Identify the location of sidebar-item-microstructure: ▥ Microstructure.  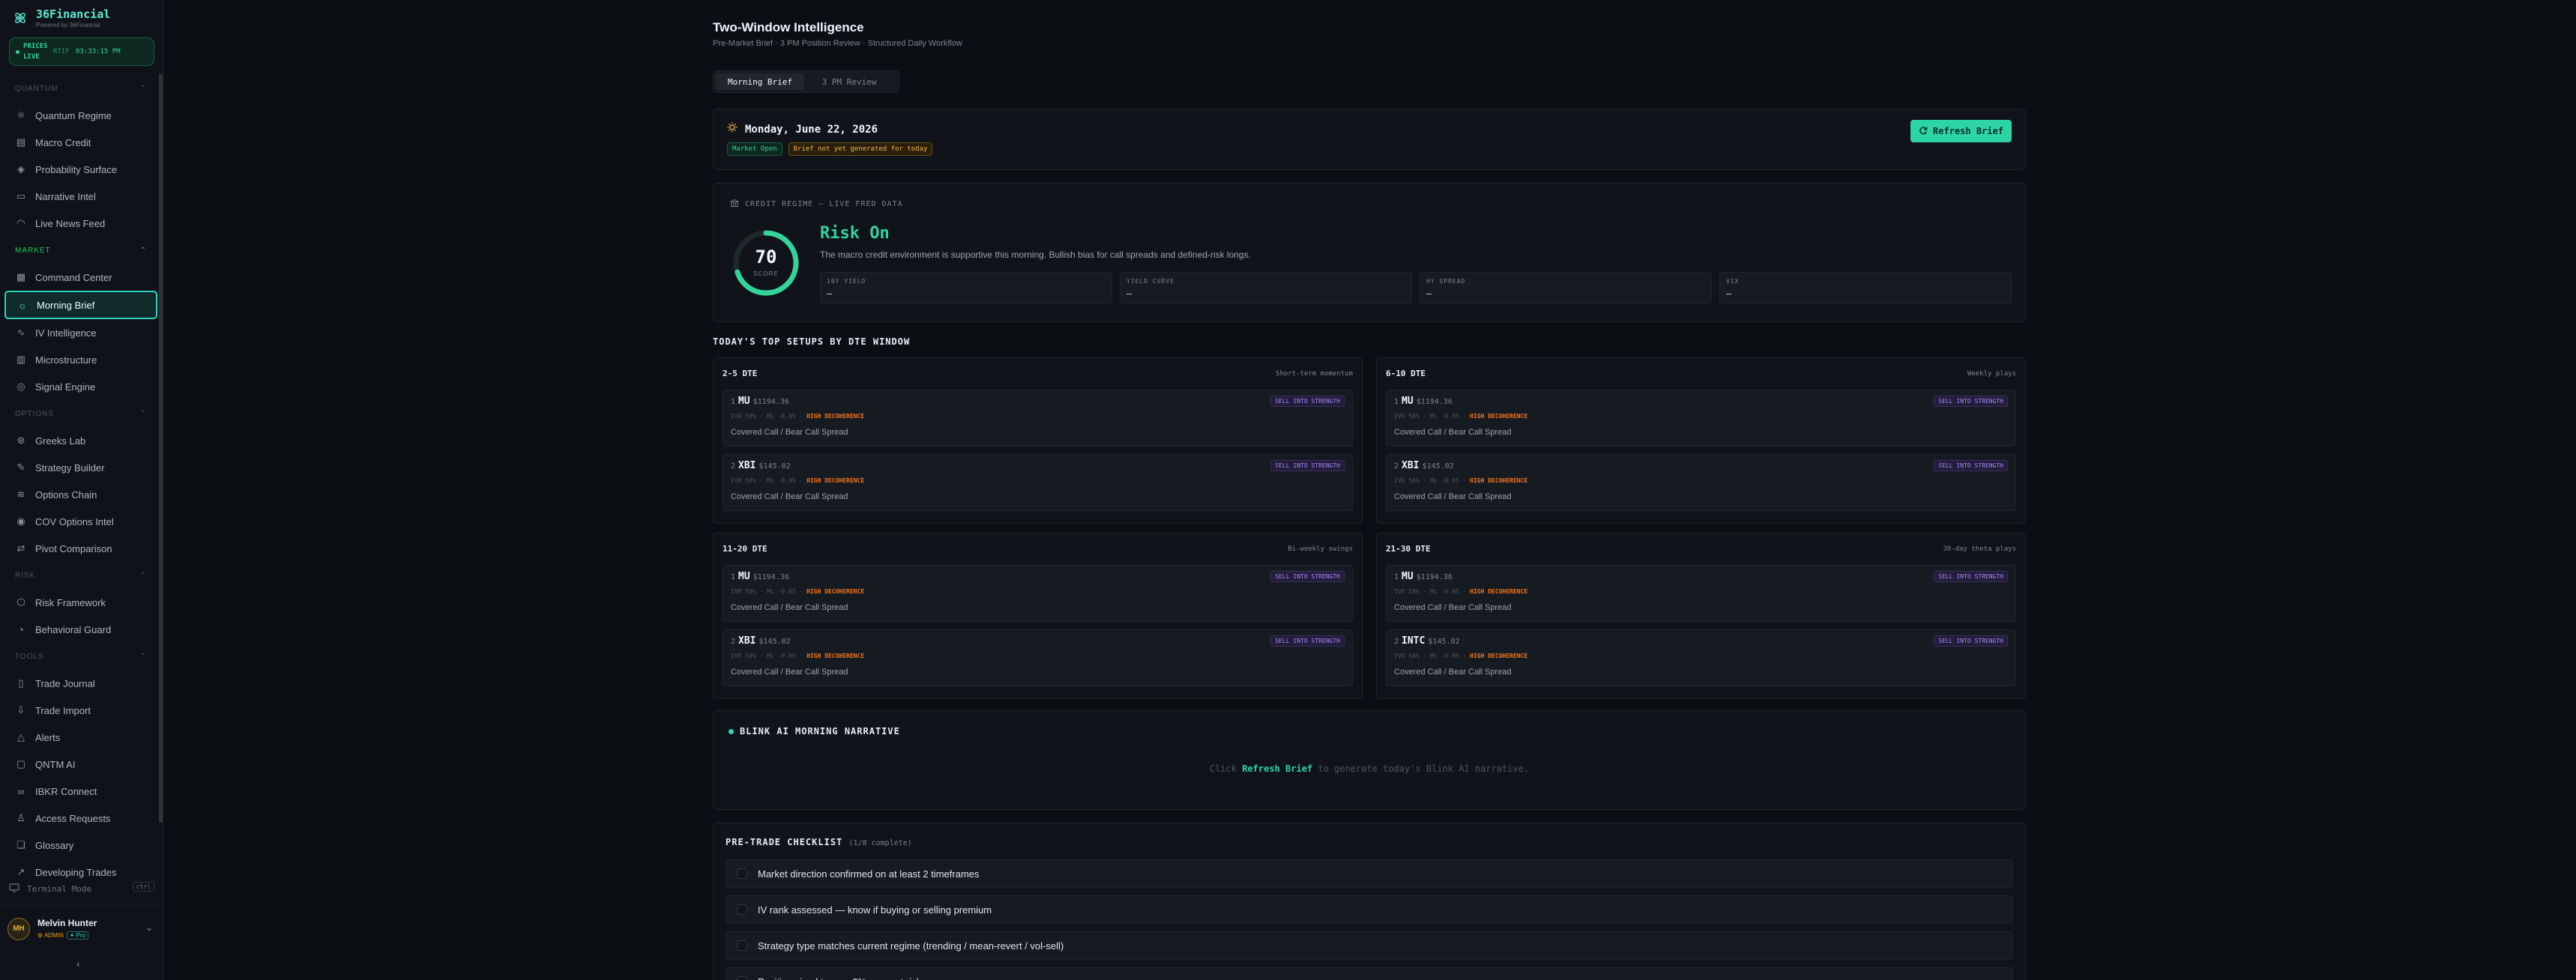
(82, 359).